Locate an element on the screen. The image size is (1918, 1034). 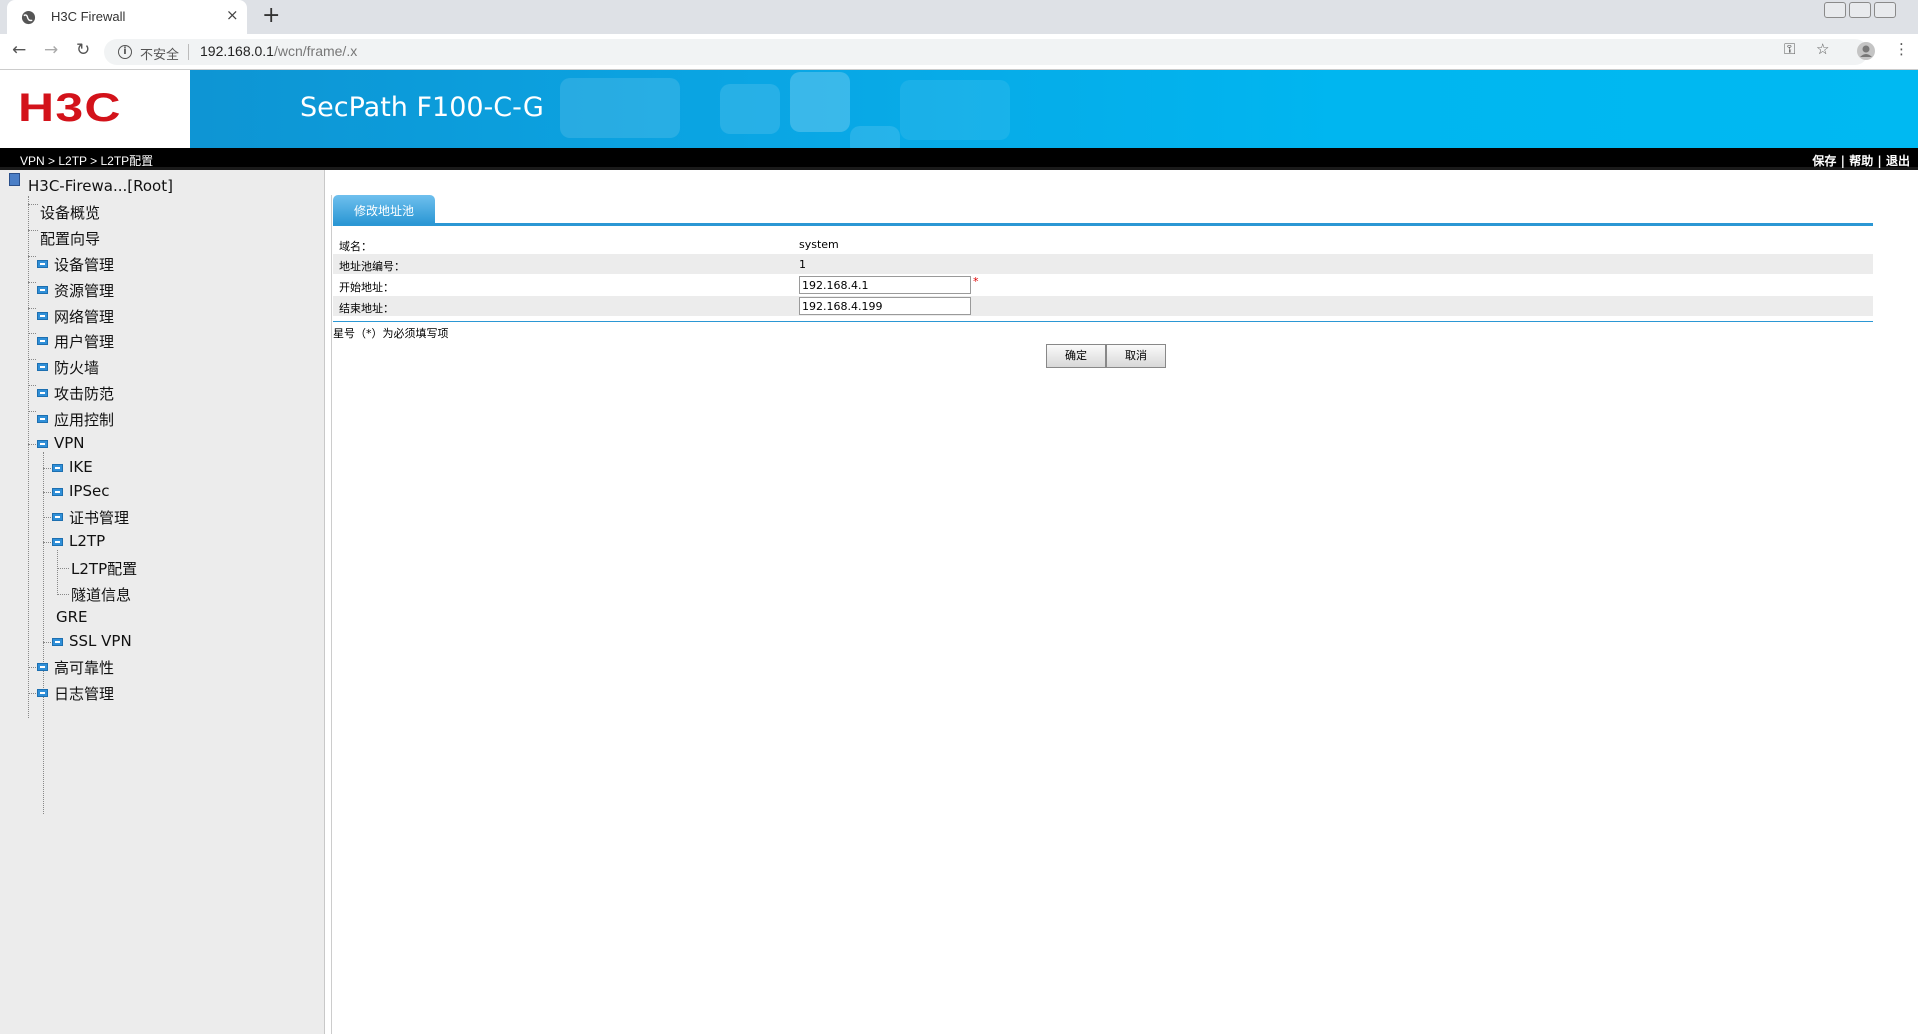
browser-tab-bar: H3C Firewall × + is located at coordinates (959, 17).